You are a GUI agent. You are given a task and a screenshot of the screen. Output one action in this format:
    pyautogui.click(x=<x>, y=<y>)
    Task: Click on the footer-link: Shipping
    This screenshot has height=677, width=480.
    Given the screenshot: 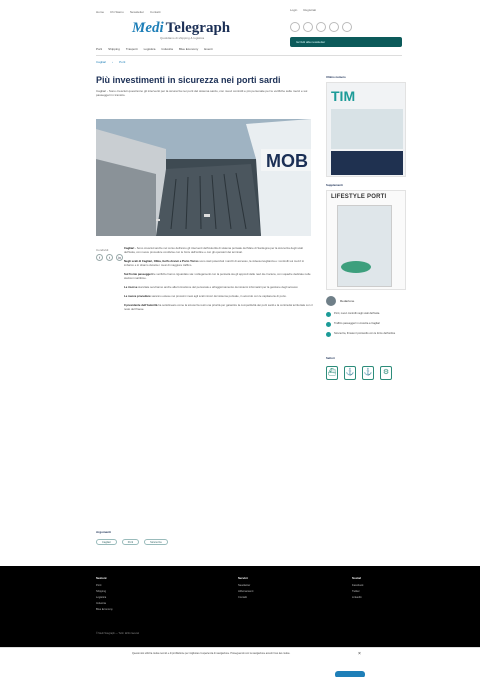 What is the action you would take?
    pyautogui.click(x=104, y=591)
    